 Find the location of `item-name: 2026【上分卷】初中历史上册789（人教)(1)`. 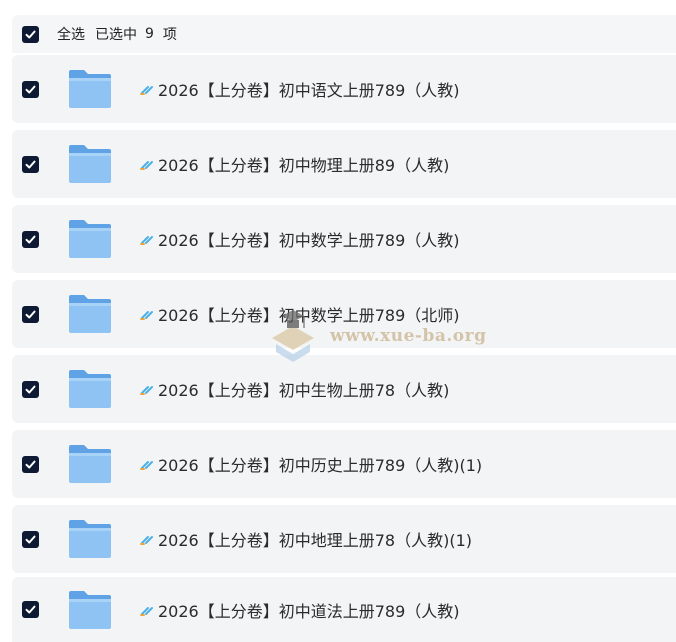

item-name: 2026【上分卷】初中历史上册789（人教)(1) is located at coordinates (320, 464).